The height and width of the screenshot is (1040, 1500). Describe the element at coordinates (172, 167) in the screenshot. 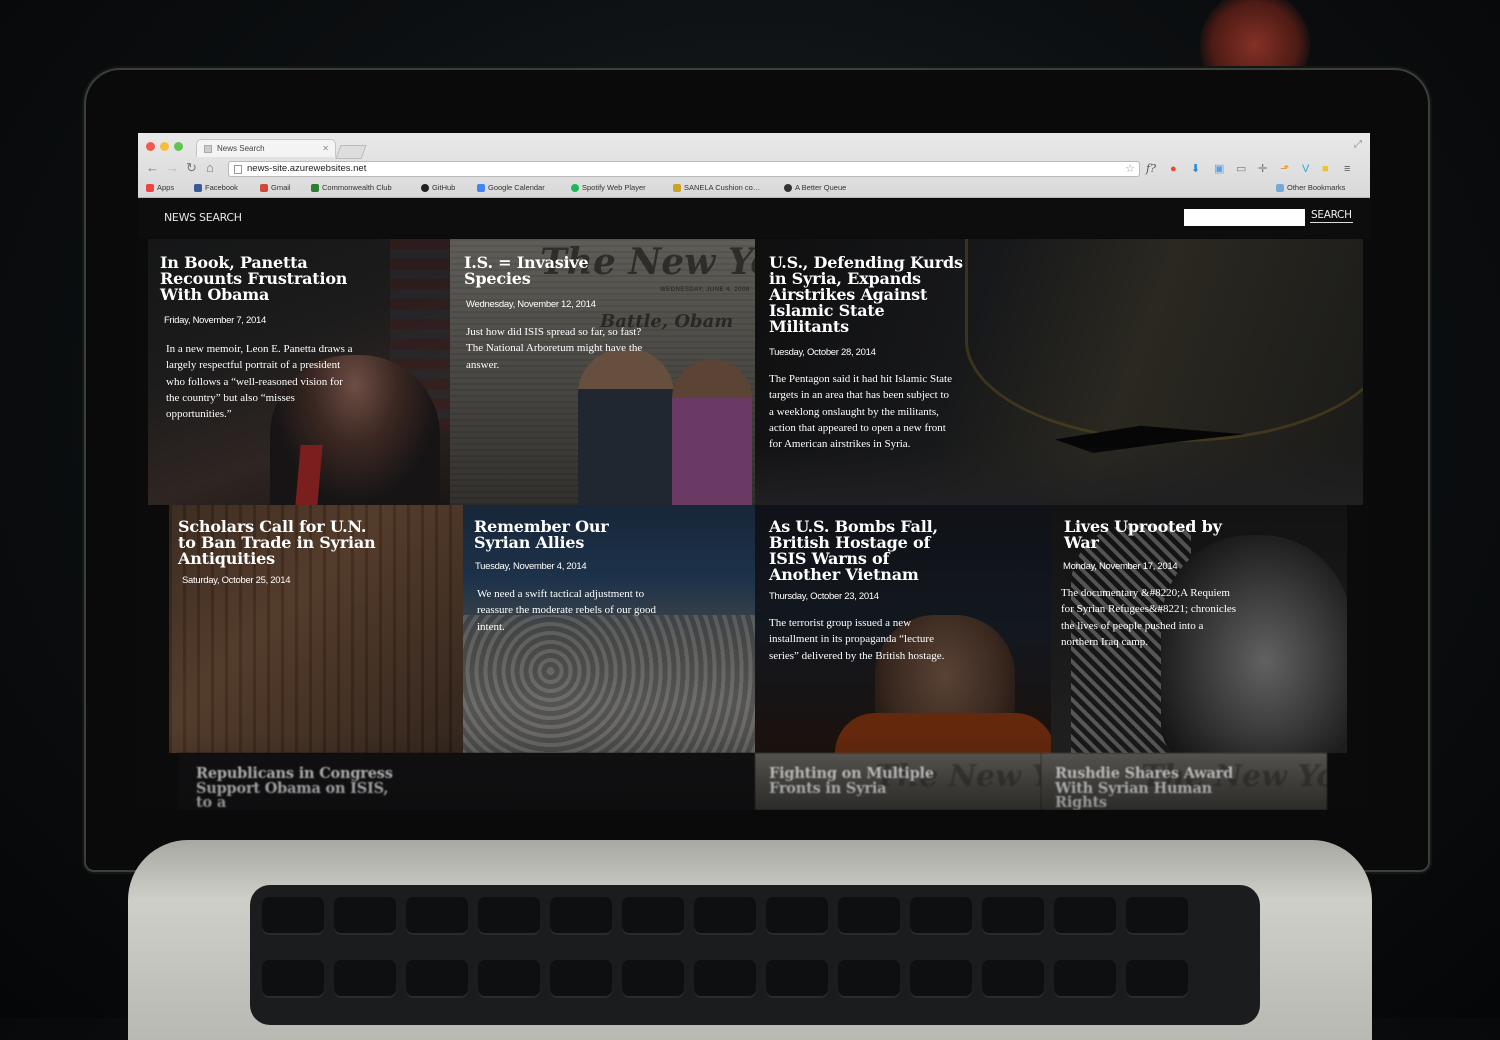

I see `forward-arrow-icon: →` at that location.